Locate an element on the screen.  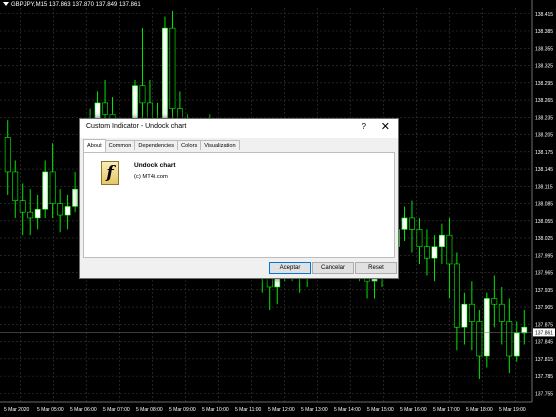
indicator-copyright: (c) MT4i.com is located at coordinates (151, 177).